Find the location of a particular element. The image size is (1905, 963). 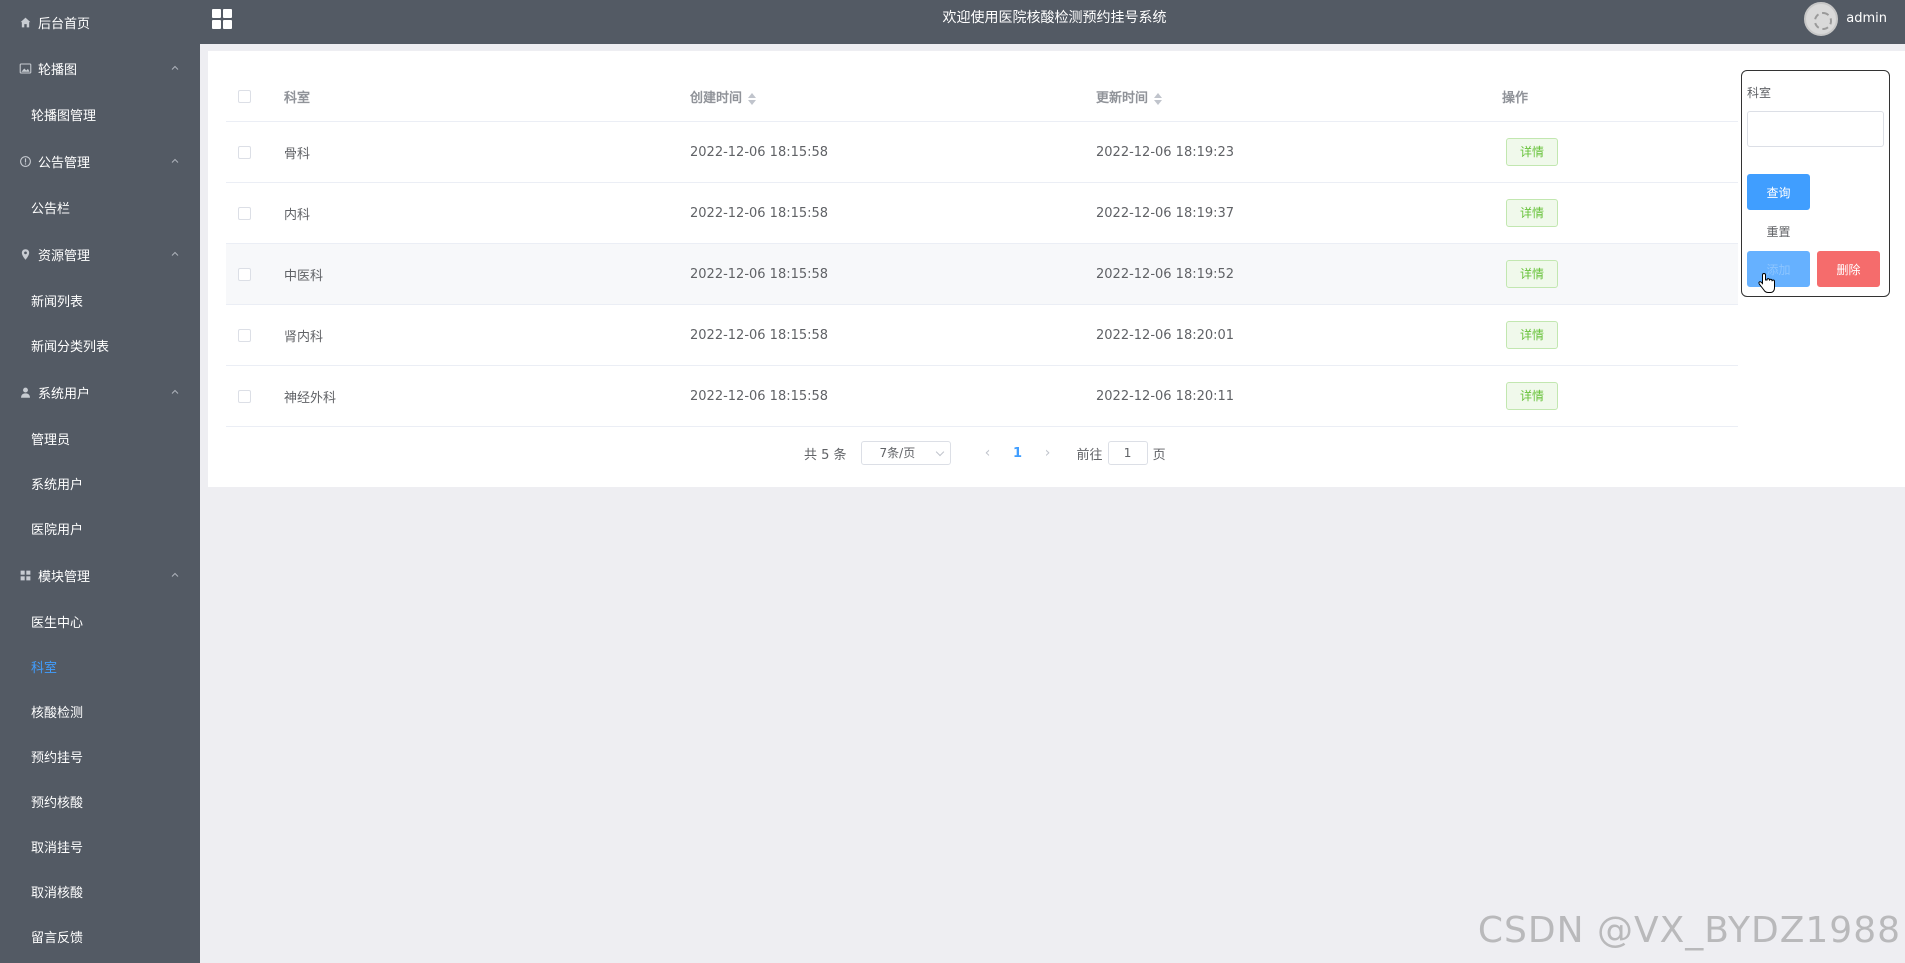

prev-page-button: ‹ is located at coordinates (988, 453).